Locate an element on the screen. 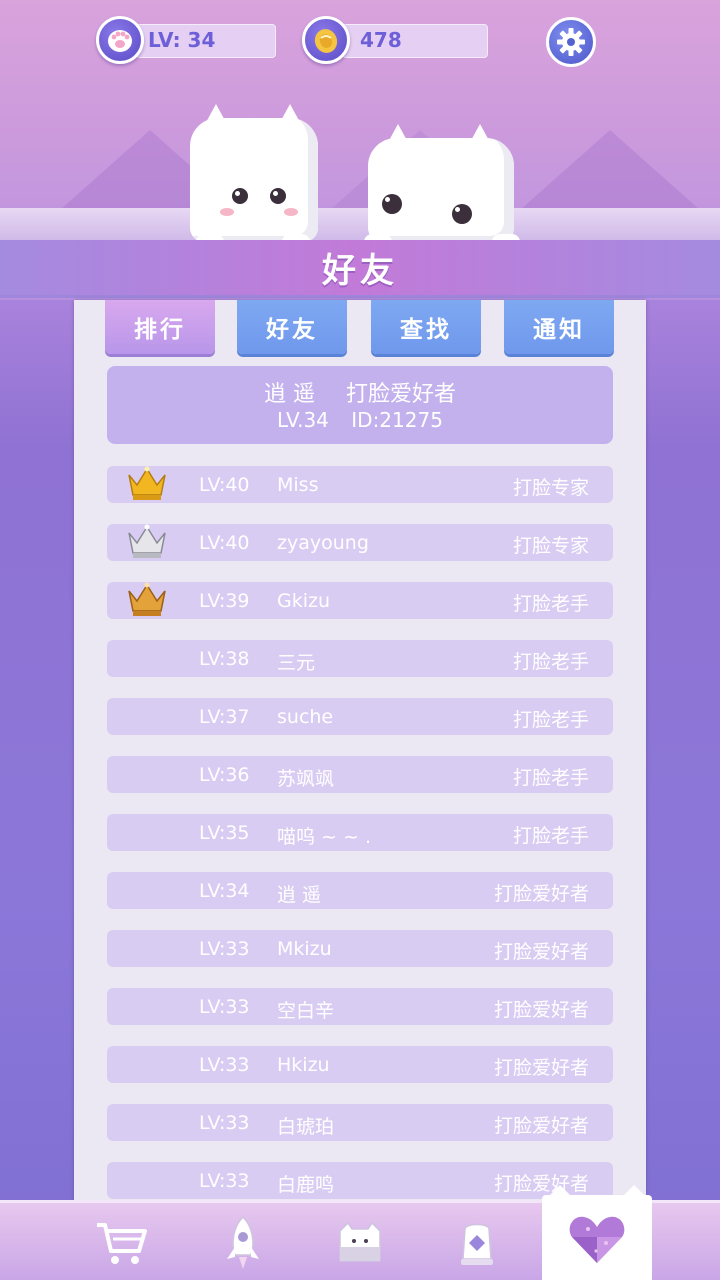  nav-cat-home is located at coordinates (360, 1241).